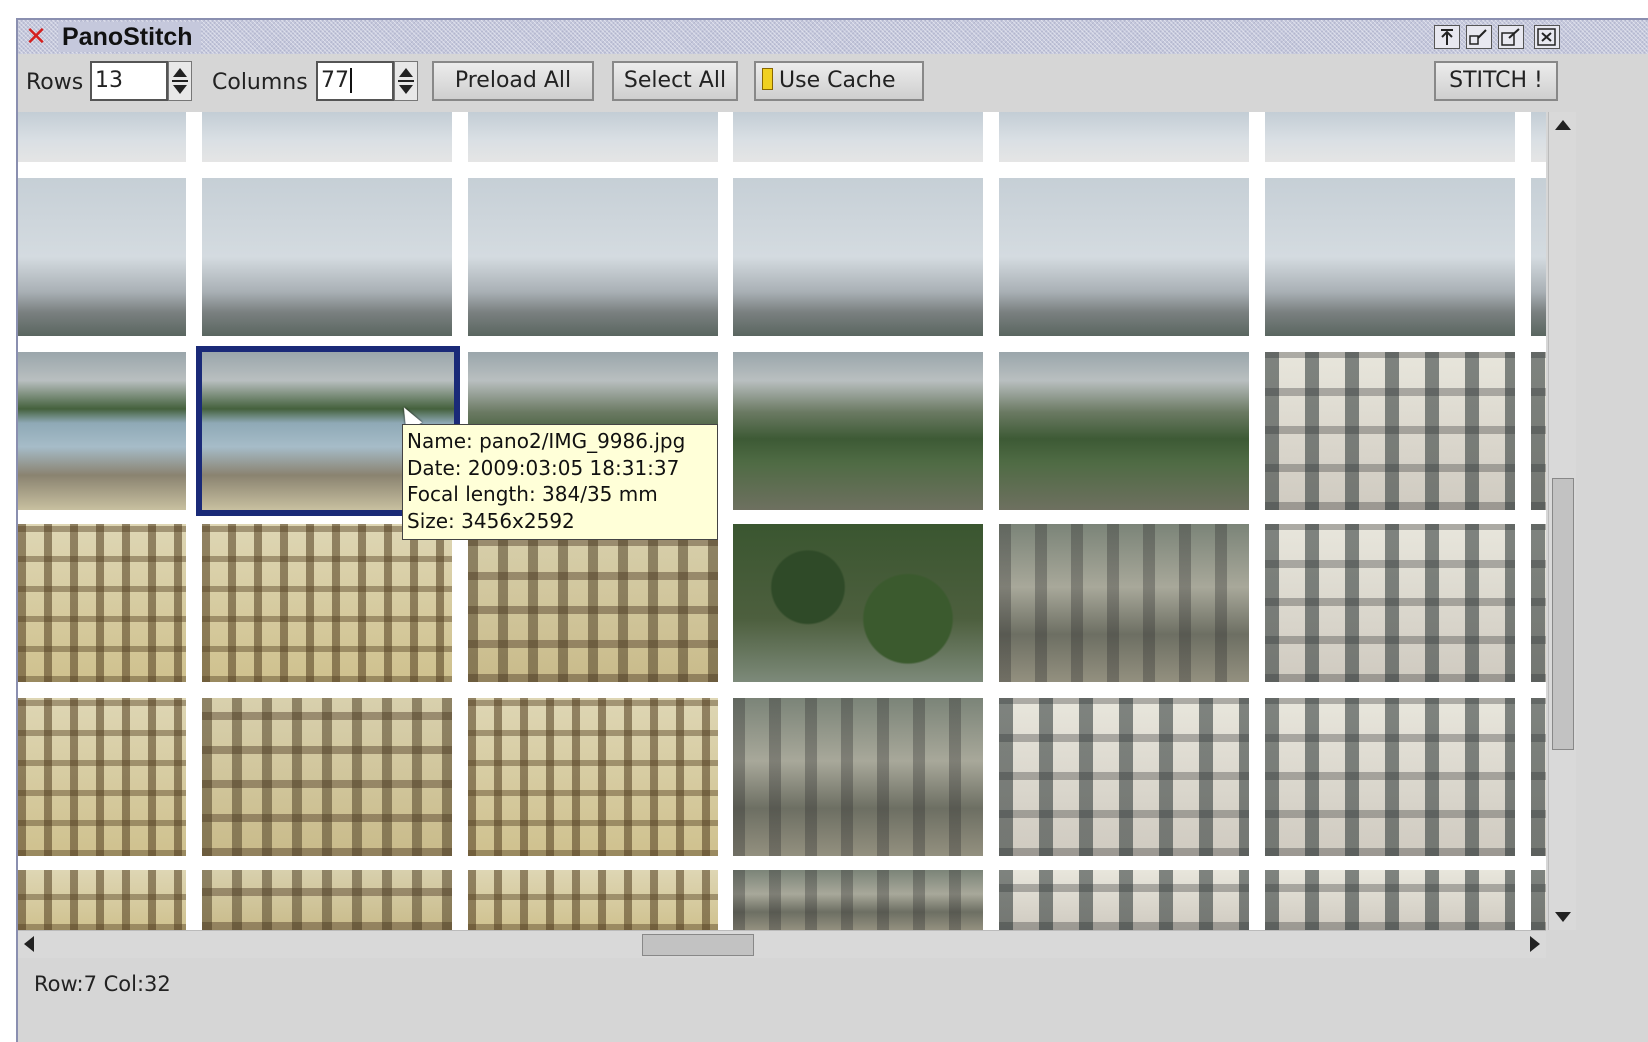  I want to click on horizontal-scrollbar, so click(782, 944).